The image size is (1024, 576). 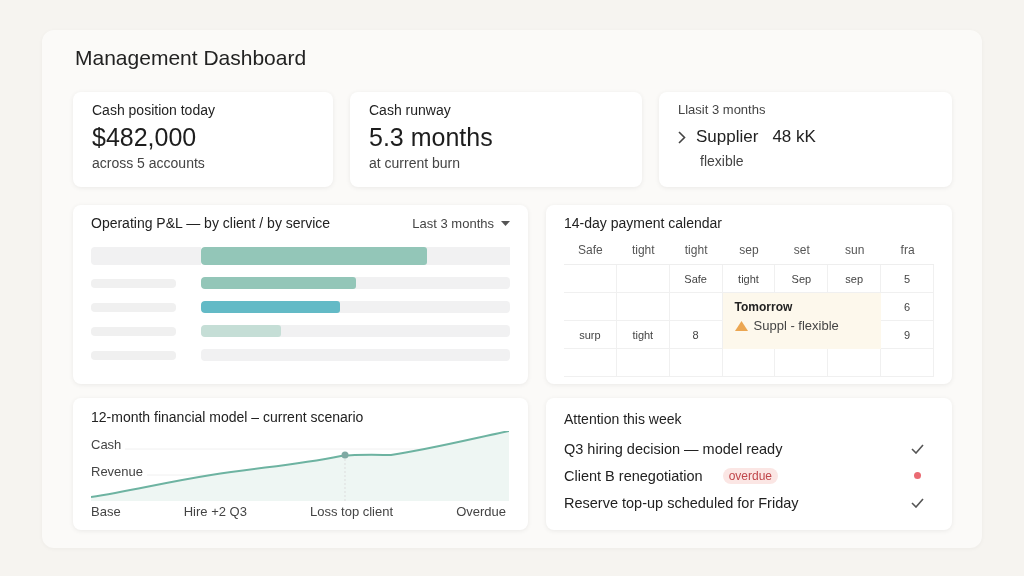 What do you see at coordinates (461, 223) in the screenshot?
I see `period-dropdown: Last 3 months` at bounding box center [461, 223].